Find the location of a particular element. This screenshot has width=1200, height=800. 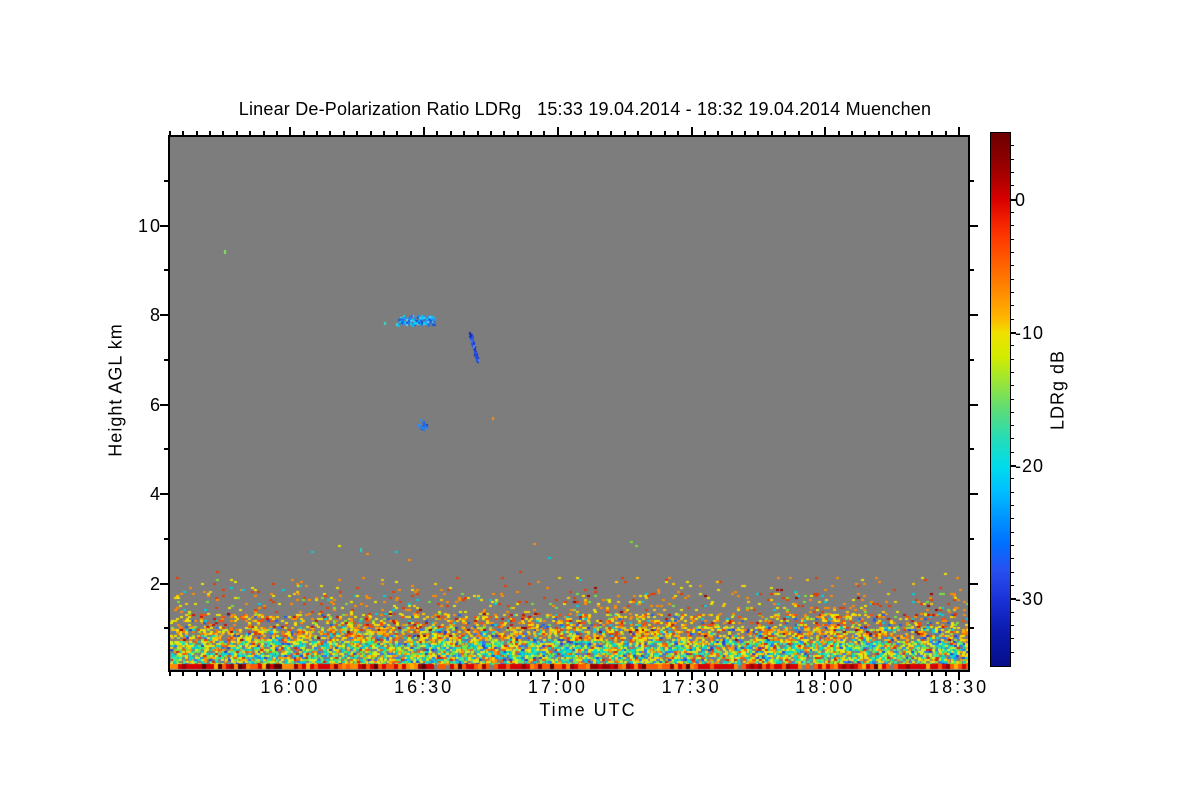

colorbar-tick-label: -20 is located at coordinates (1030, 466).